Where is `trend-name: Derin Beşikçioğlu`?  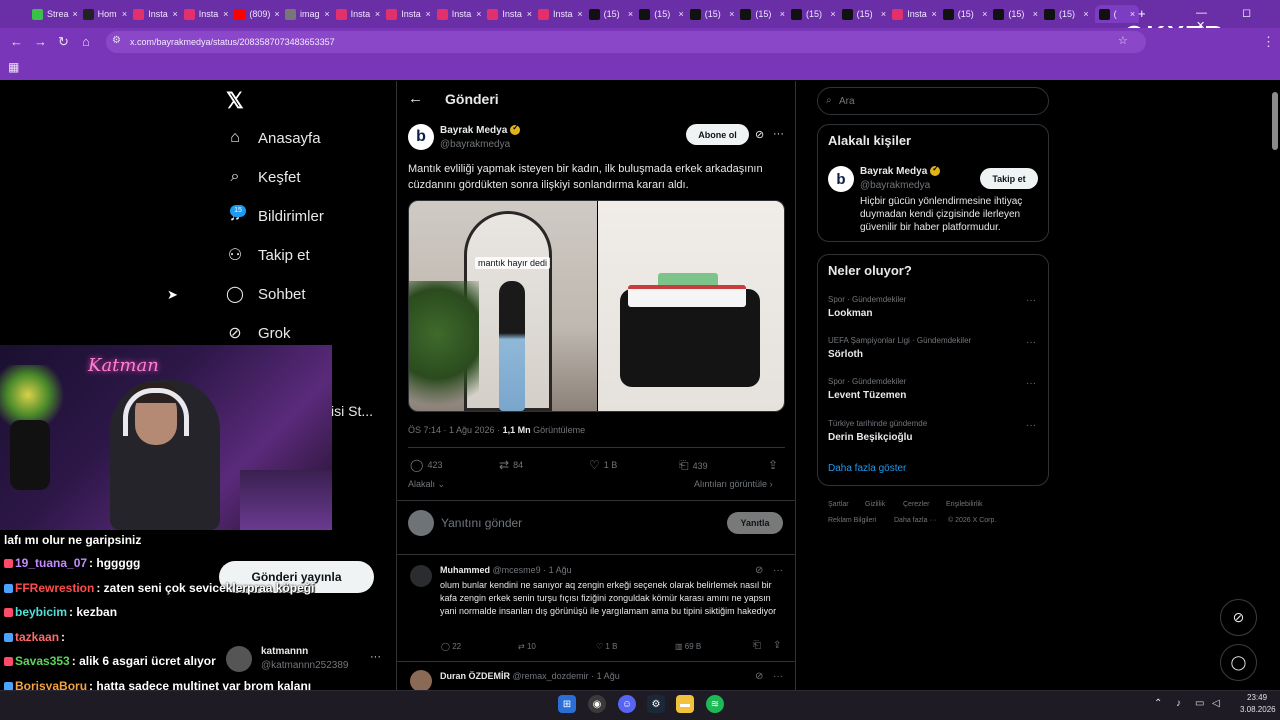 trend-name: Derin Beşikçioğlu is located at coordinates (870, 437).